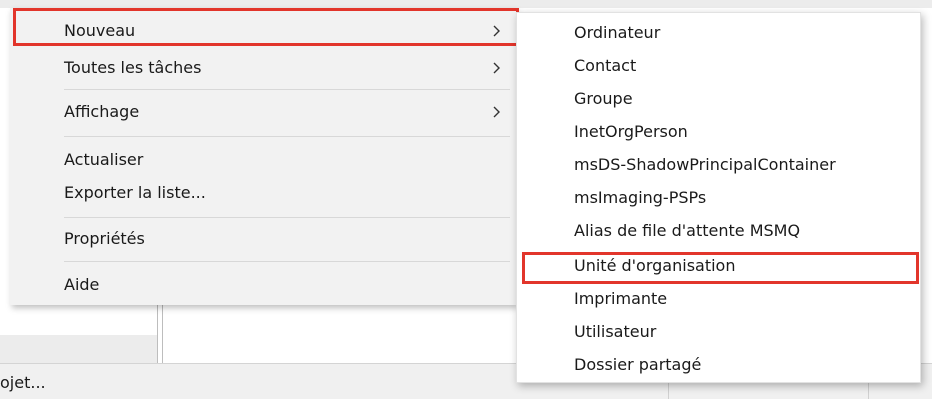 The height and width of the screenshot is (399, 932). Describe the element at coordinates (263, 68) in the screenshot. I see `menu-item-toutes-les-taches: Toutes les tâches` at that location.